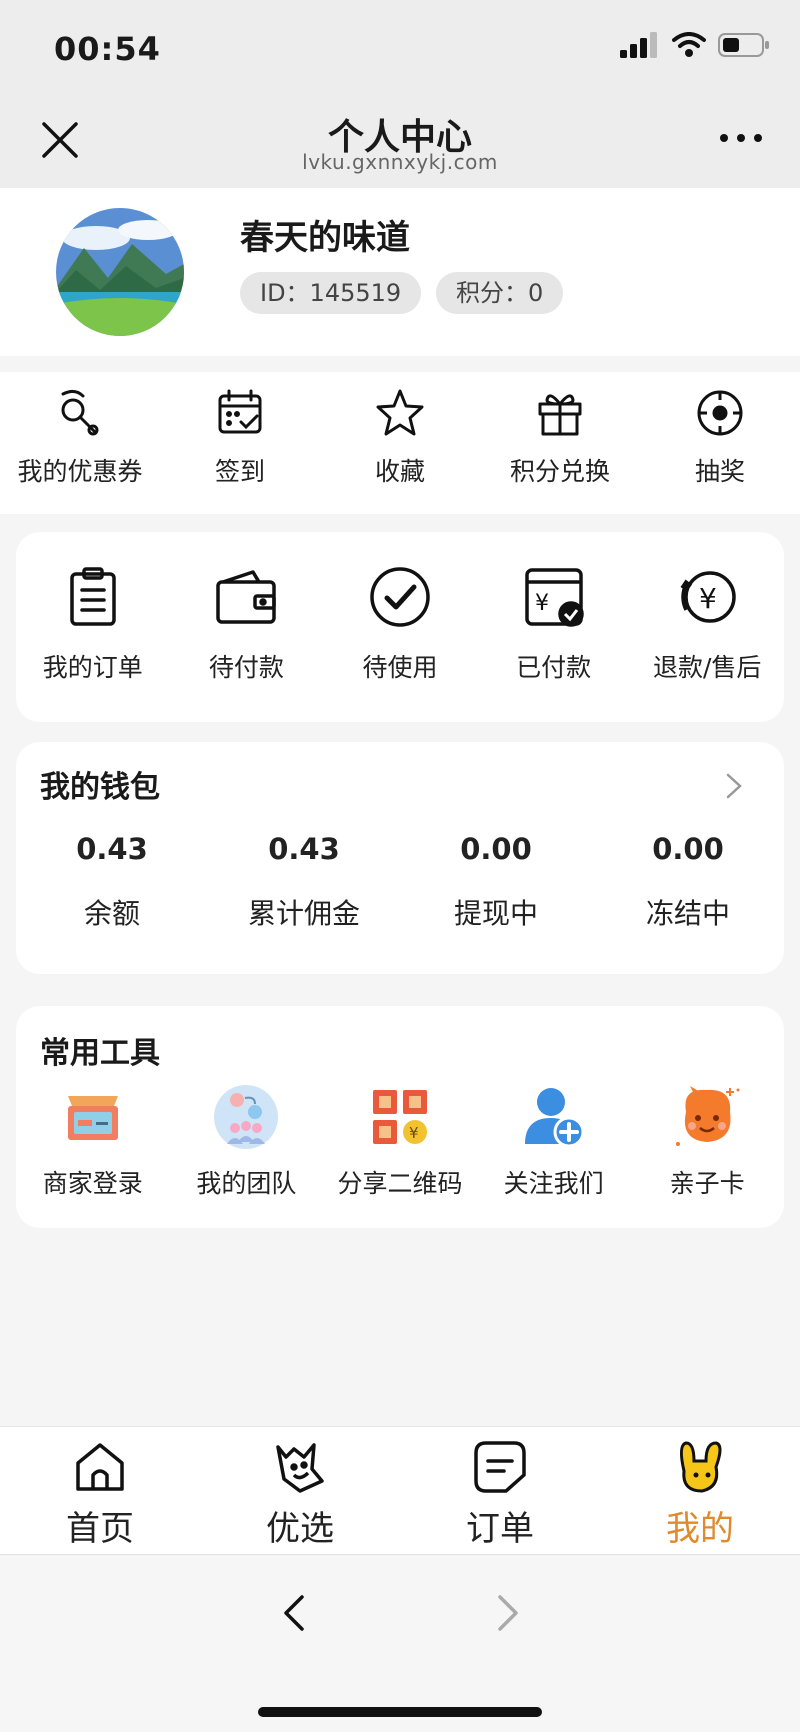 Image resolution: width=800 pixels, height=1732 pixels. I want to click on user-name: 春天的味道, so click(325, 238).